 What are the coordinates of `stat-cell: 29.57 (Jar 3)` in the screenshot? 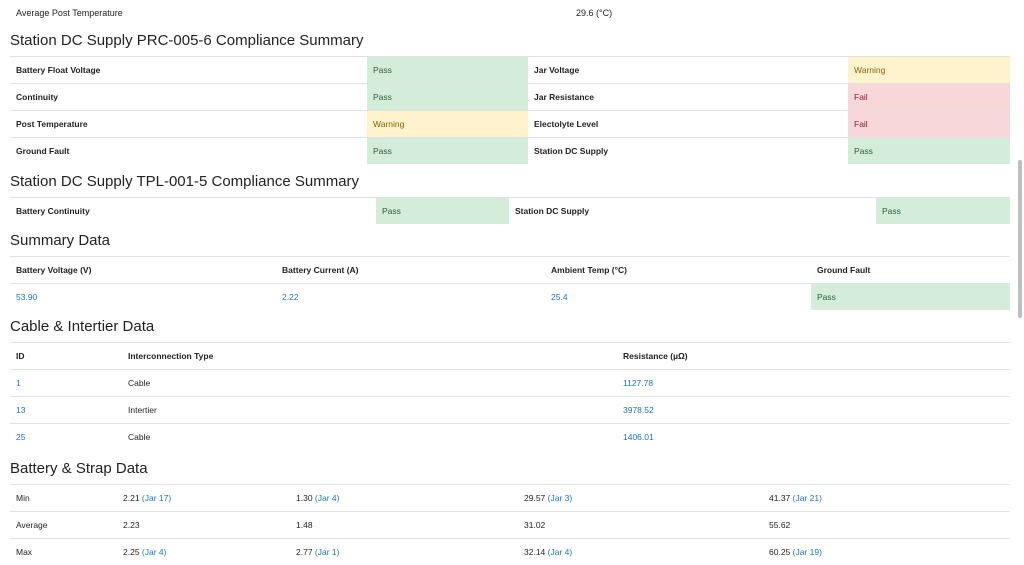 It's located at (640, 498).